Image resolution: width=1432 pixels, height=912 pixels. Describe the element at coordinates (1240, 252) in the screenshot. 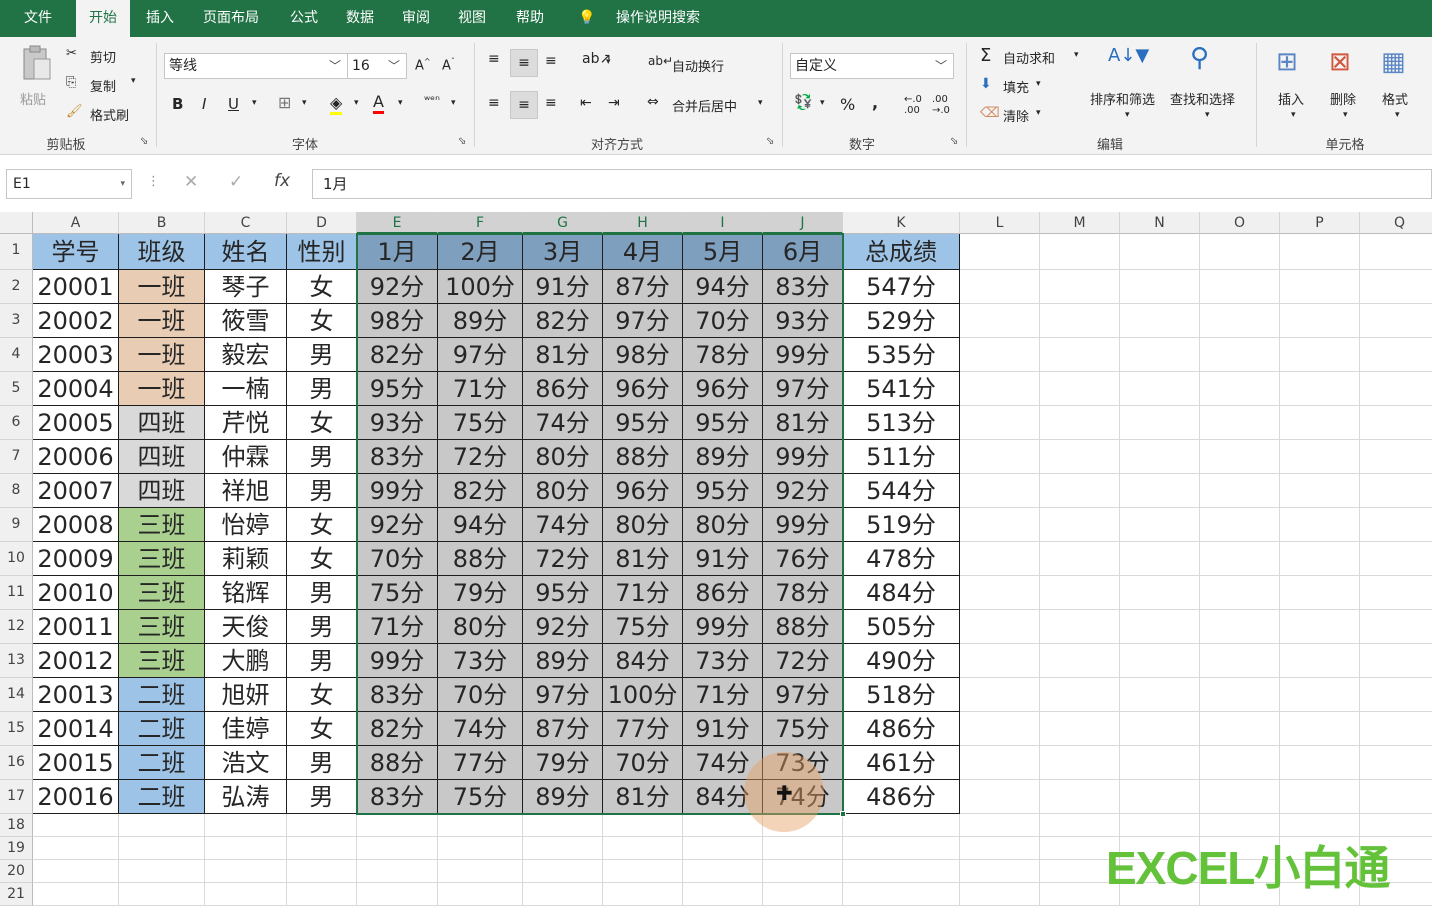

I see `cell-O1` at that location.